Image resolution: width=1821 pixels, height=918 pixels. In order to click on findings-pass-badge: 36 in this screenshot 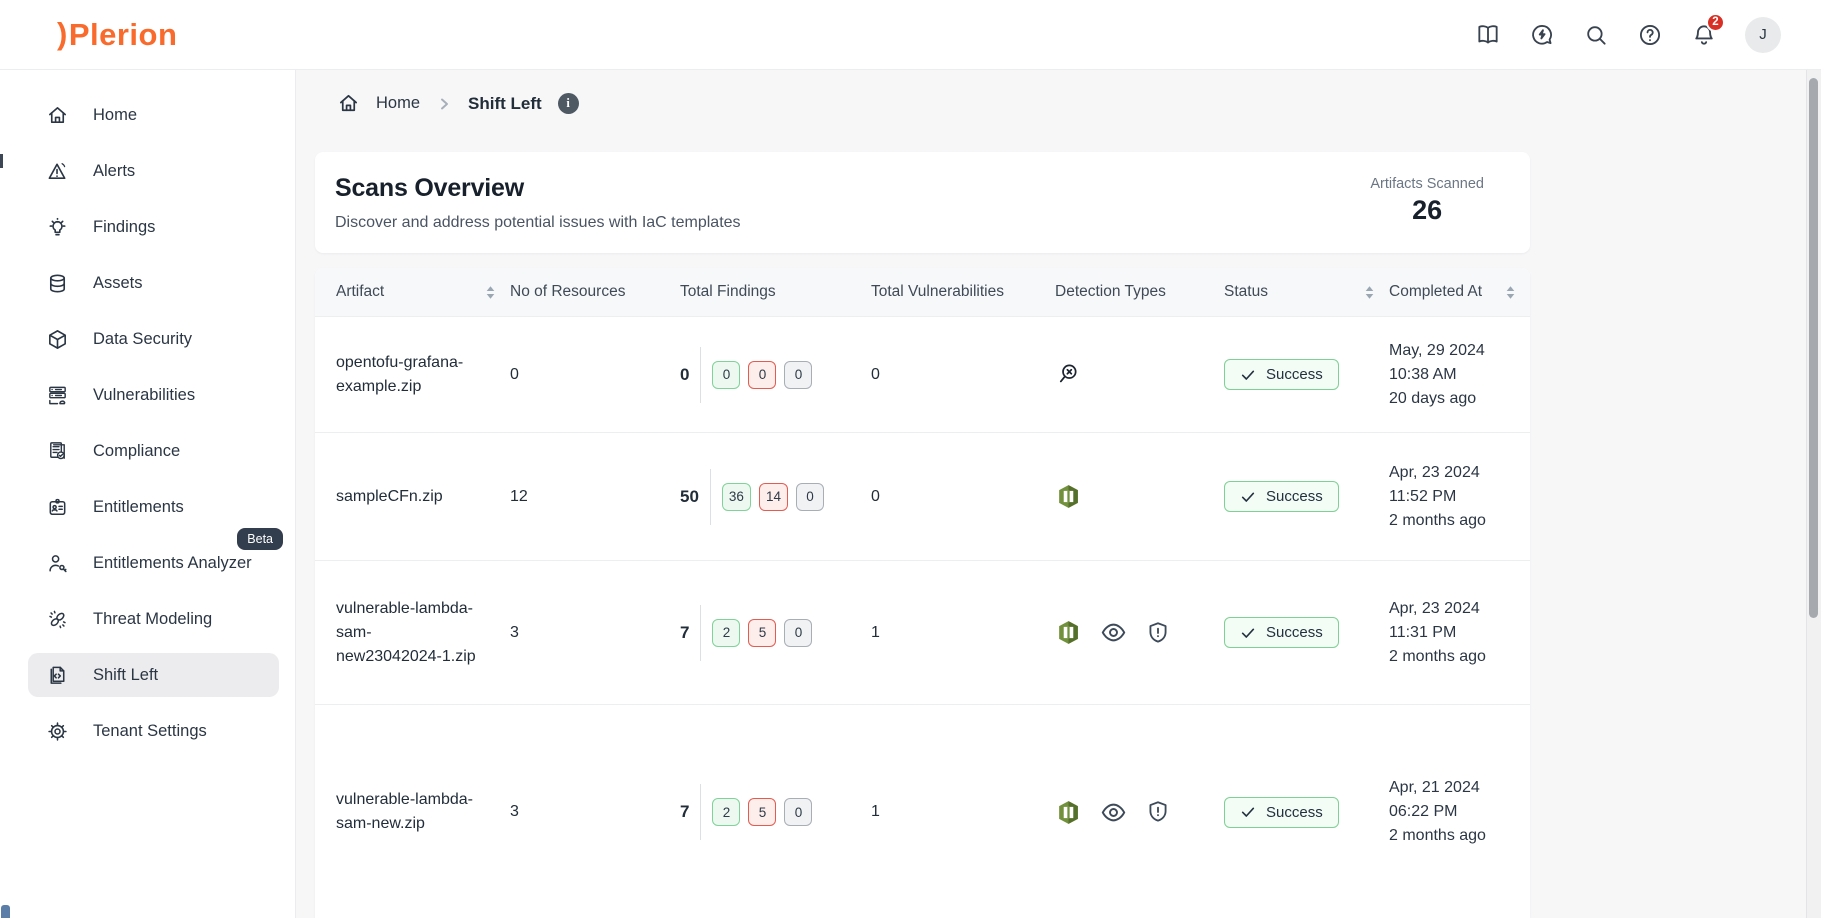, I will do `click(736, 496)`.